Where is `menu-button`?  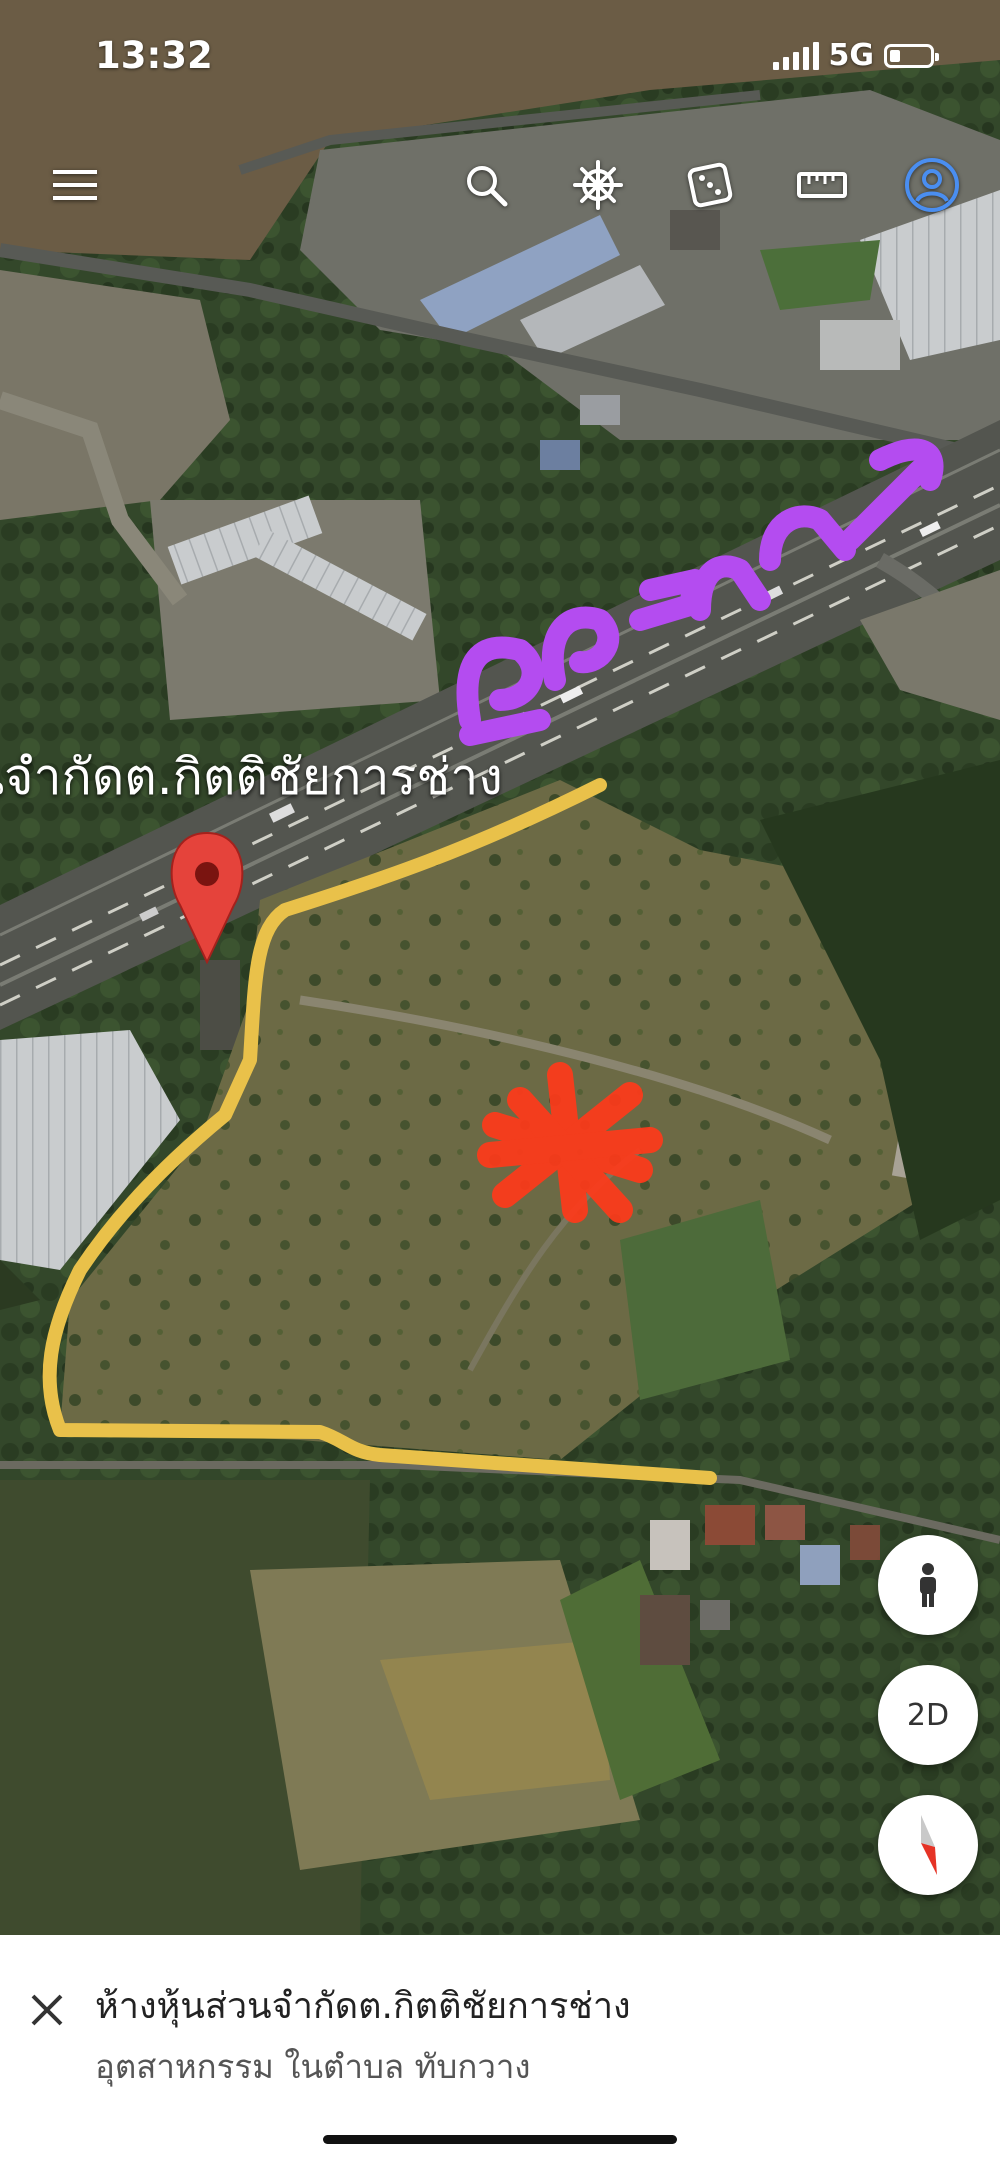
menu-button is located at coordinates (75, 185).